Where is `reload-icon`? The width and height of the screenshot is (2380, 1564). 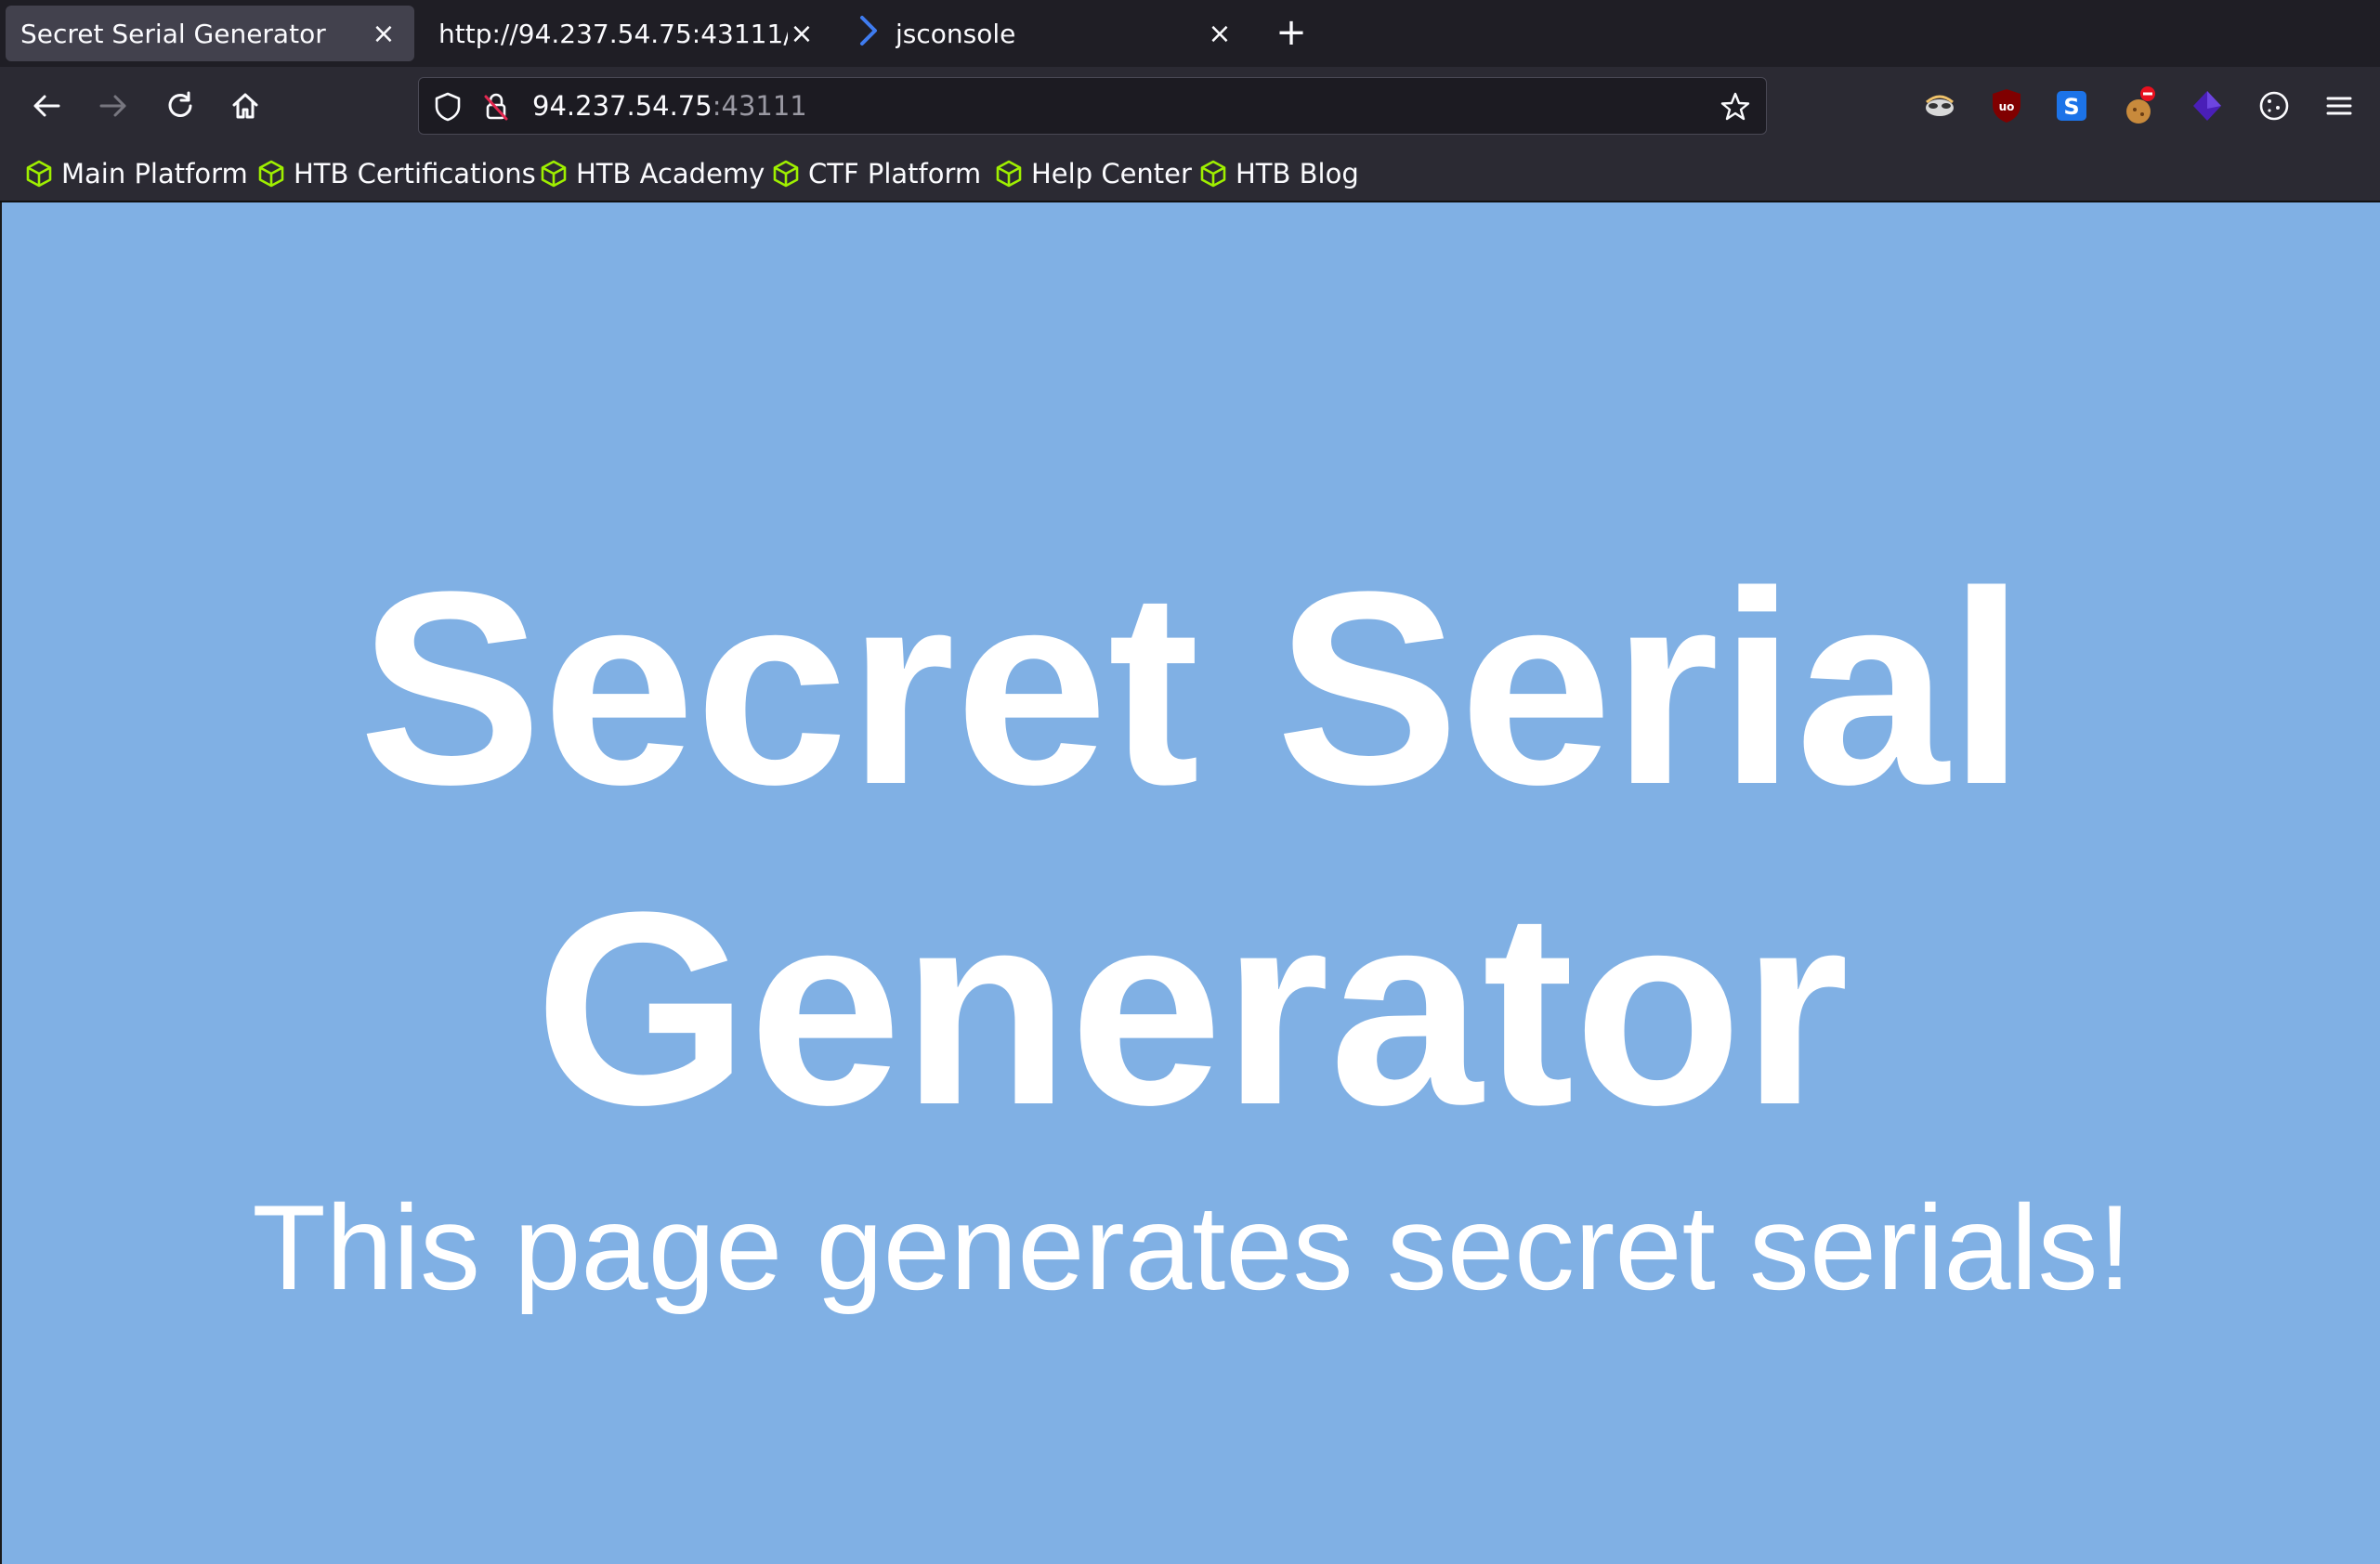
reload-icon is located at coordinates (180, 104).